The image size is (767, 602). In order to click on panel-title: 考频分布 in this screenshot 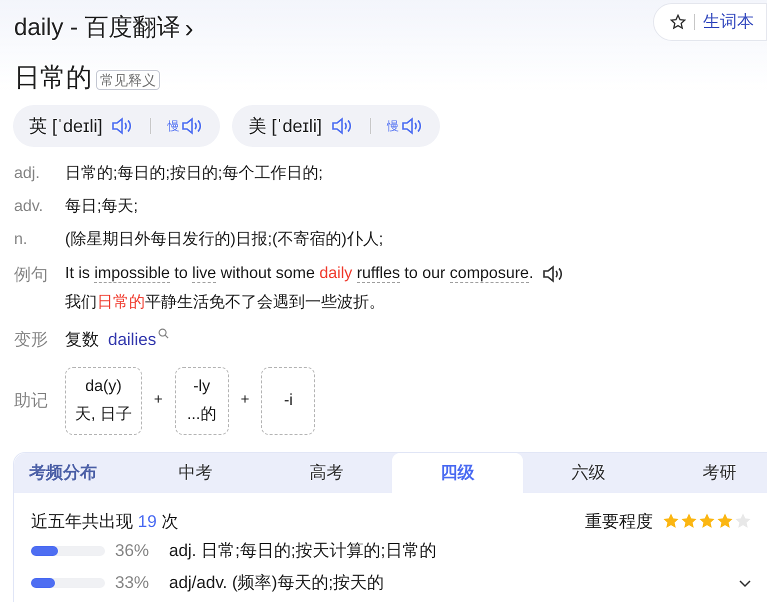, I will do `click(63, 473)`.